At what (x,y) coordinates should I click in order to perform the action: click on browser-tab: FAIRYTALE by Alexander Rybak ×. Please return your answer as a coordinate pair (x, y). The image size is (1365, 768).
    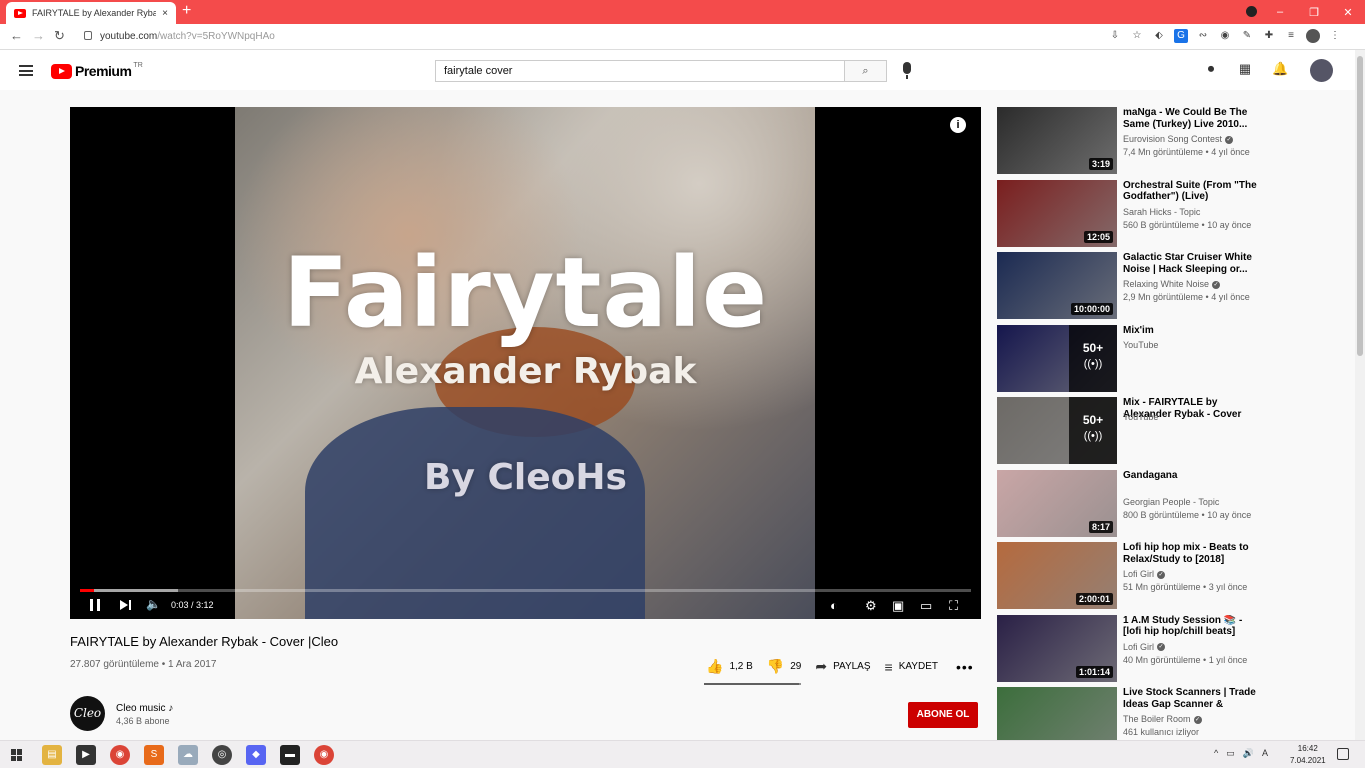
    Looking at the image, I should click on (91, 13).